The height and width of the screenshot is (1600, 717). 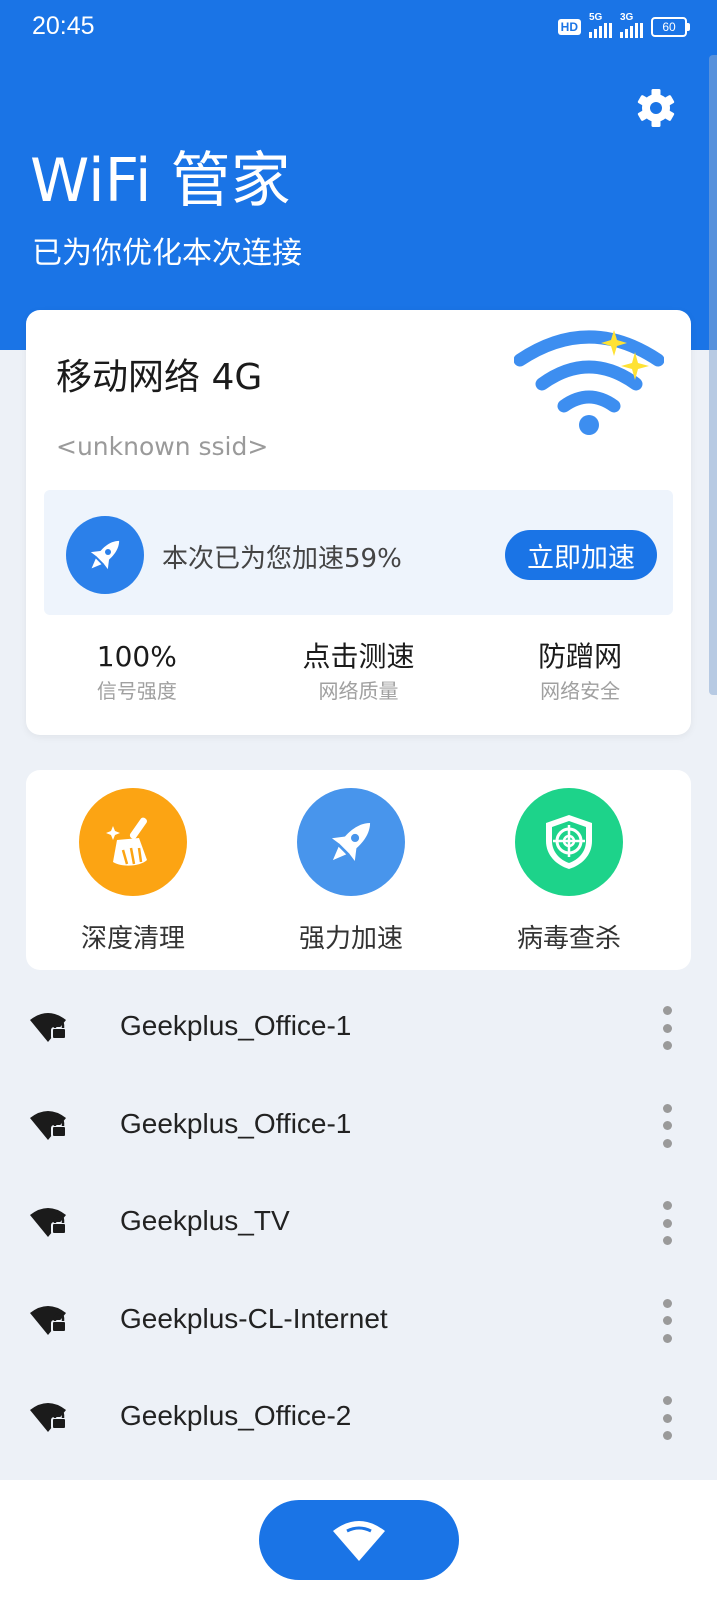 I want to click on stat-signal-strength: 100% 信号强度, so click(x=137, y=678).